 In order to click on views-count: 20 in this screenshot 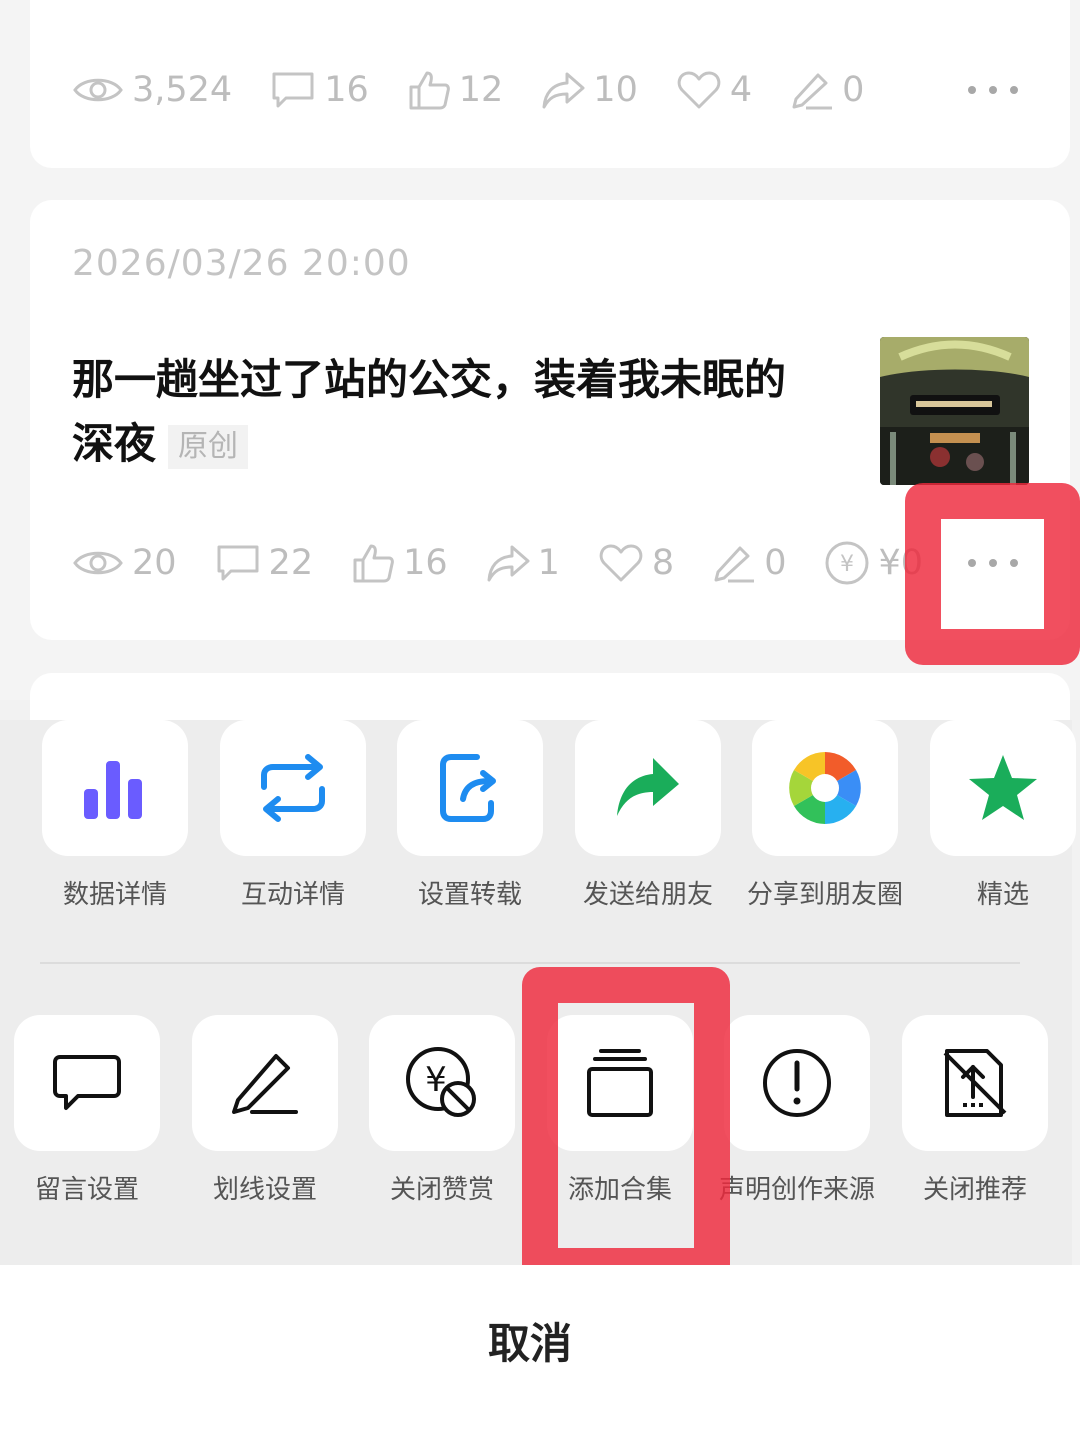, I will do `click(154, 563)`.